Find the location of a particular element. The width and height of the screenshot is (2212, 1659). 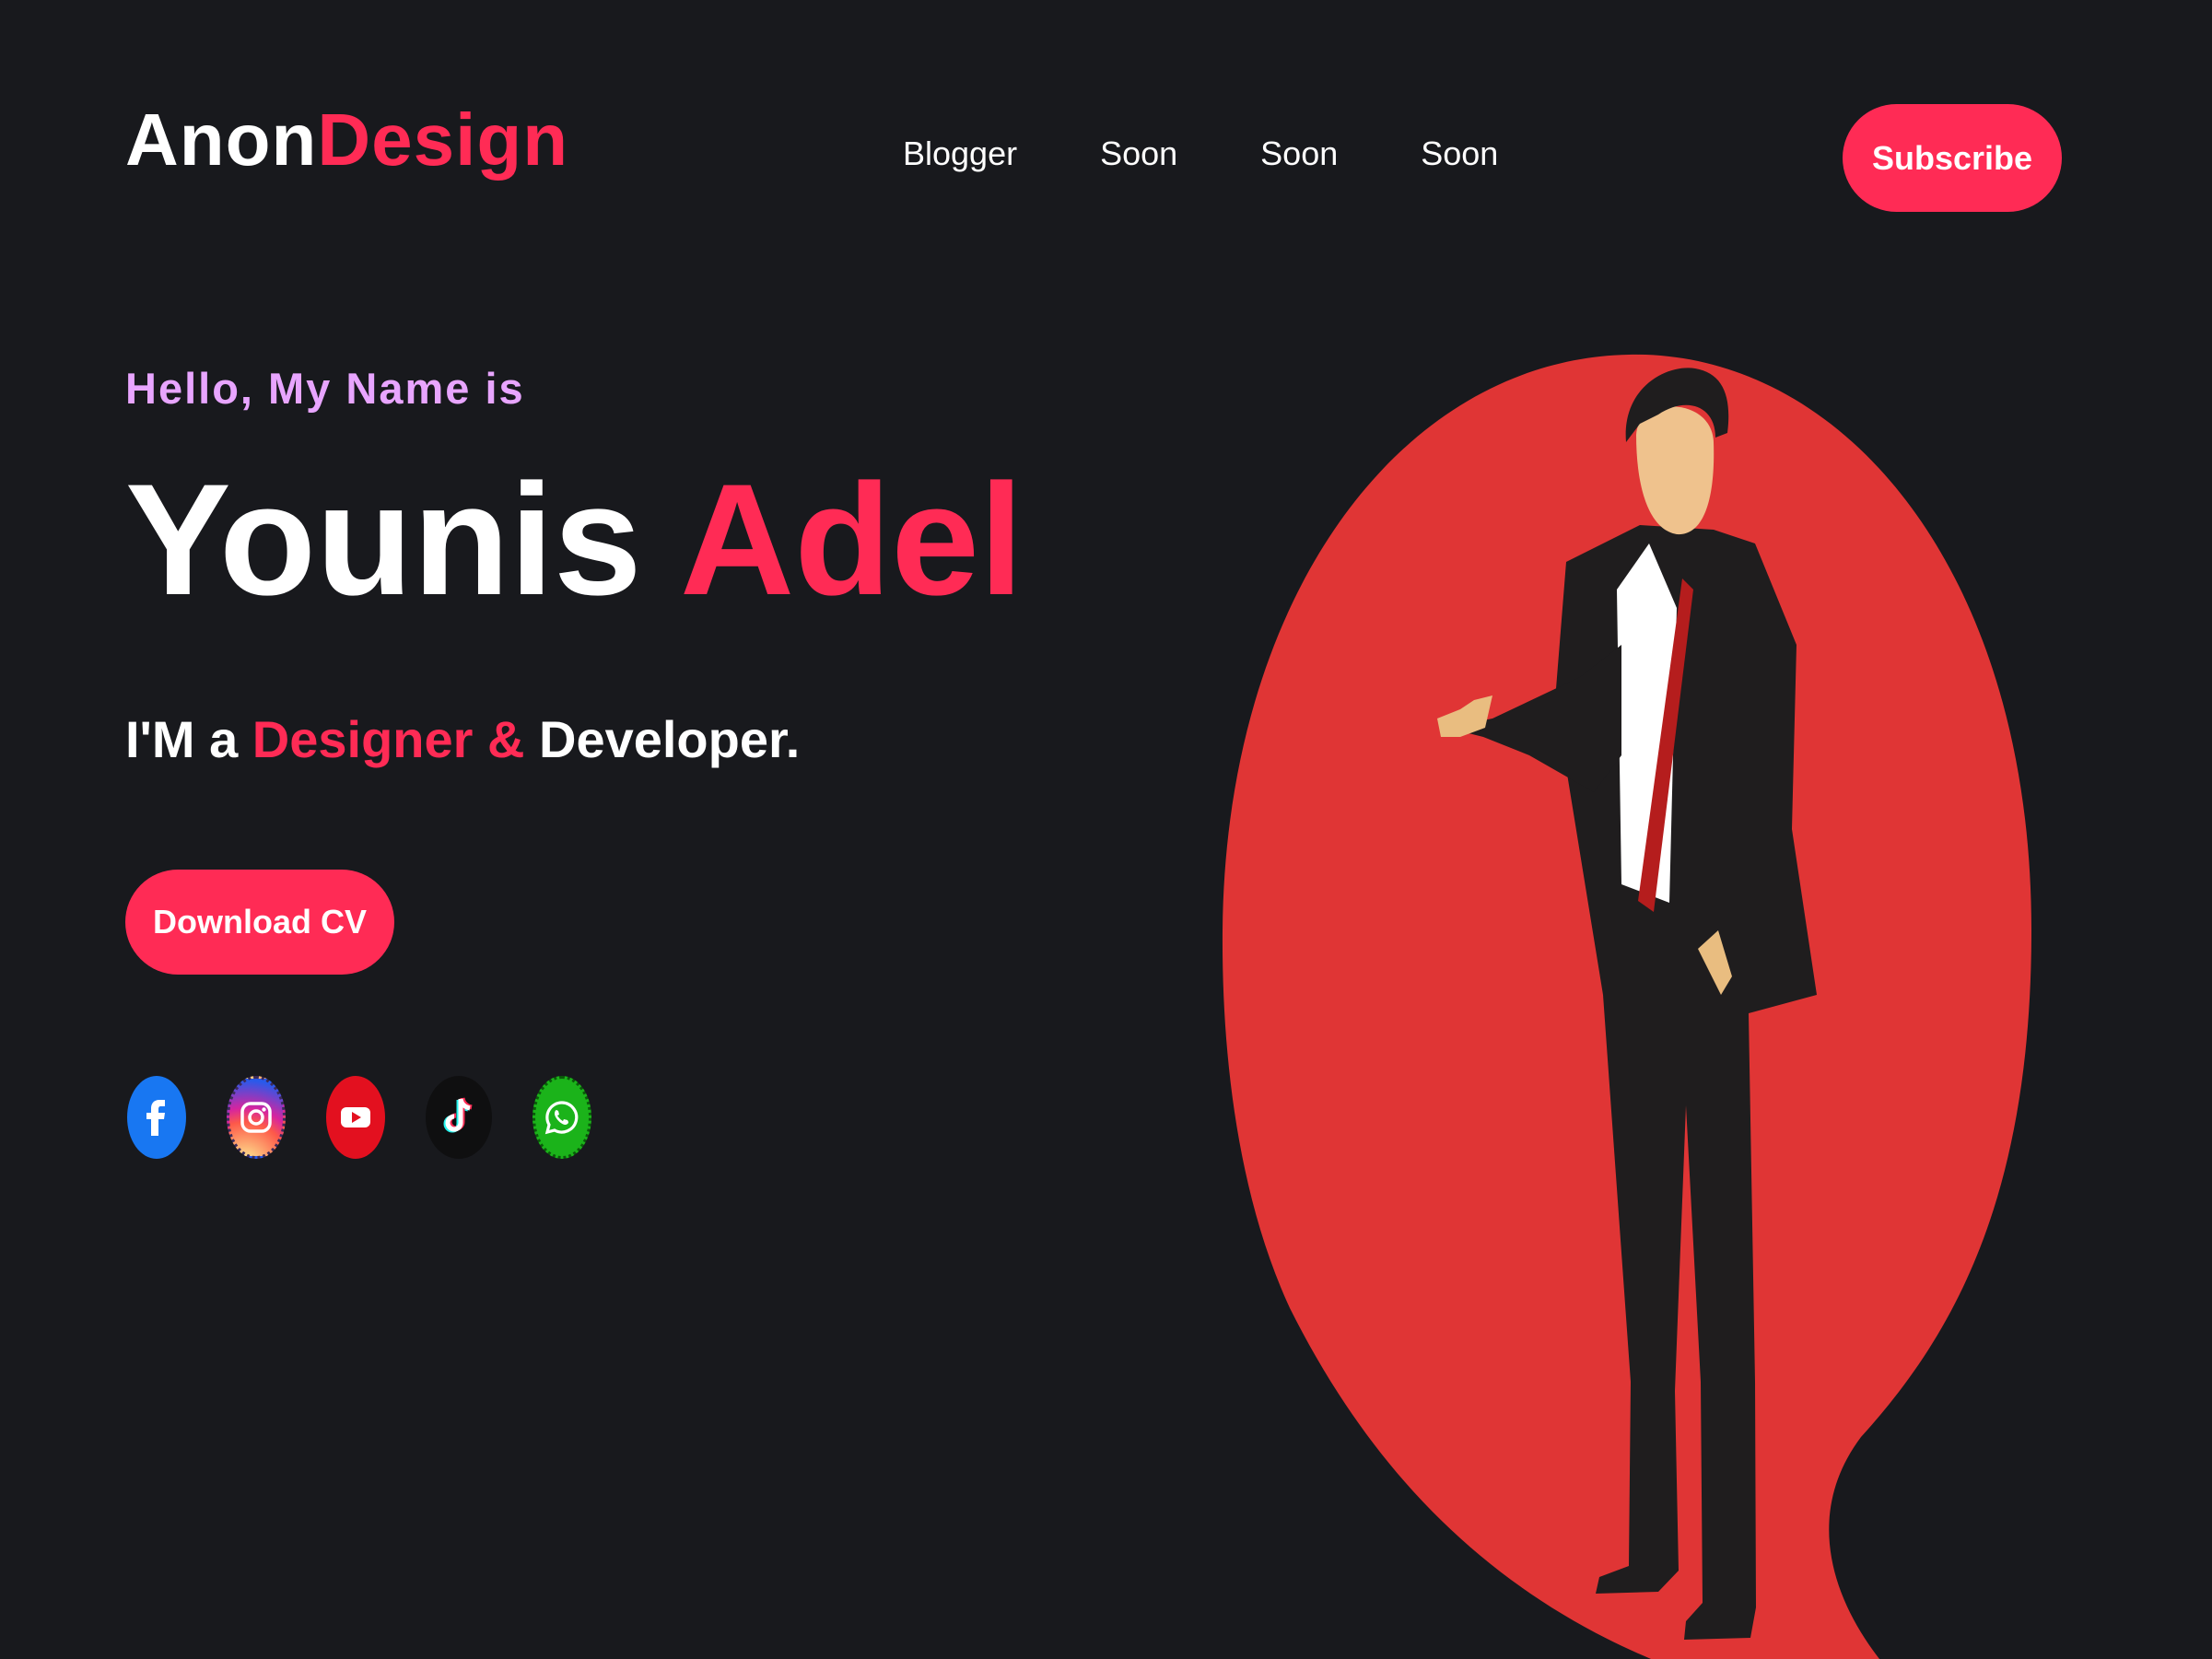

last-name: Adel is located at coordinates (852, 539).